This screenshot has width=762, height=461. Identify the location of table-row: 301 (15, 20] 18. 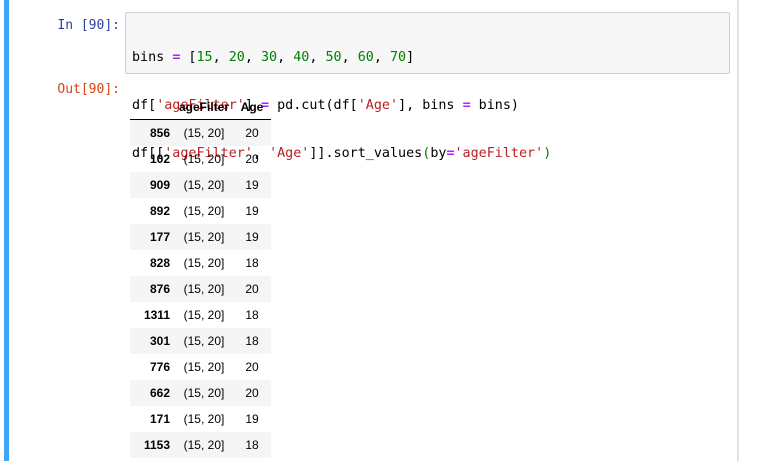
(200, 341).